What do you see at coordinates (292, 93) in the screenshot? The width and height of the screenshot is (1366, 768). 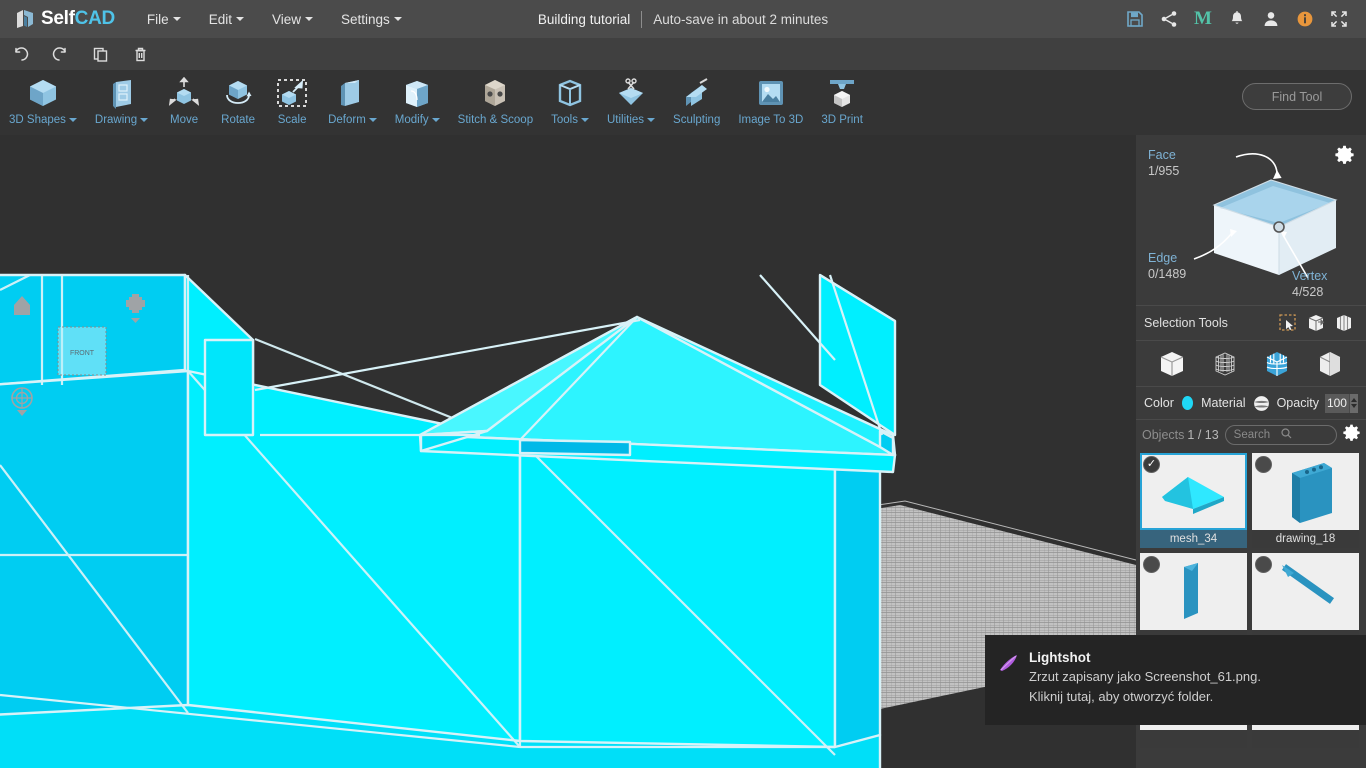 I see `scale-cube-icon` at bounding box center [292, 93].